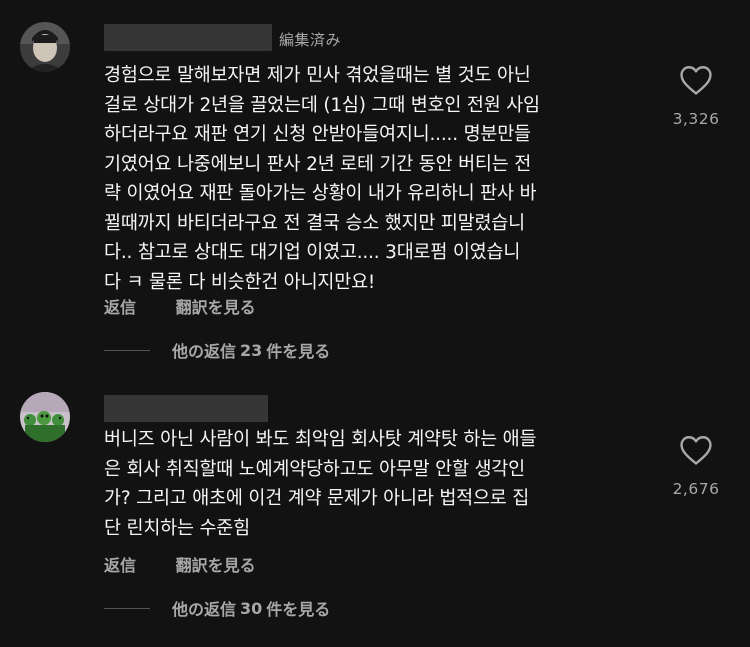 The image size is (750, 647). What do you see at coordinates (317, 75) in the screenshot?
I see `comment-line: 경험으로 말해보자면 제가 민사 겪었을때는 별 것도 아닌` at bounding box center [317, 75].